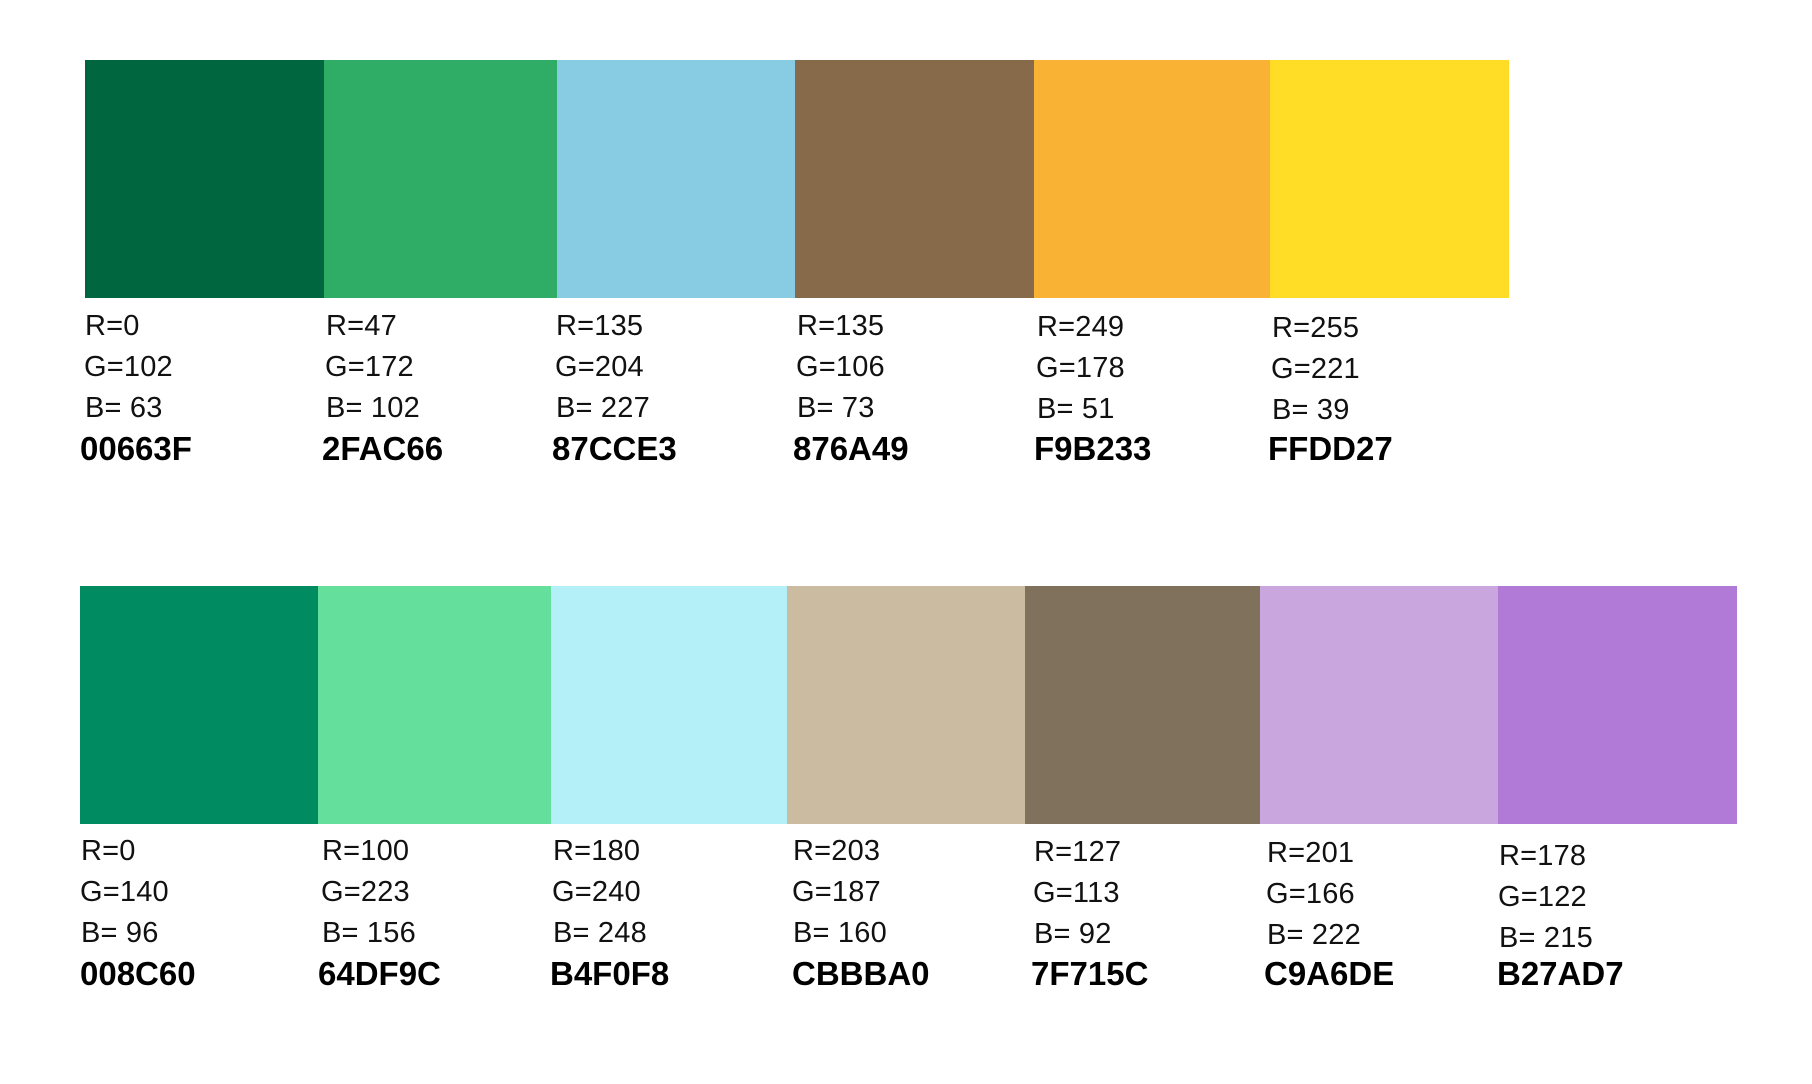 The height and width of the screenshot is (1084, 1812). What do you see at coordinates (1311, 410) in the screenshot?
I see `blue-value: B= 39` at bounding box center [1311, 410].